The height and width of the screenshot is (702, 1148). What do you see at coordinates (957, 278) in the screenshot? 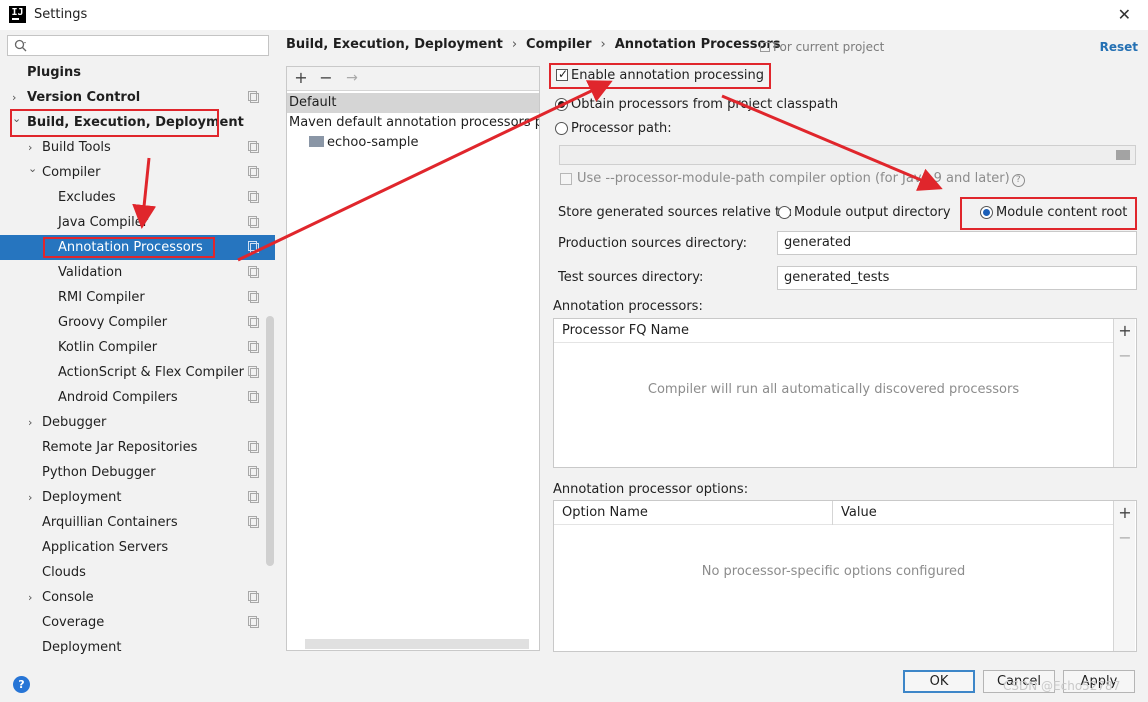
I see `test-sources-input: generated_tests` at bounding box center [957, 278].